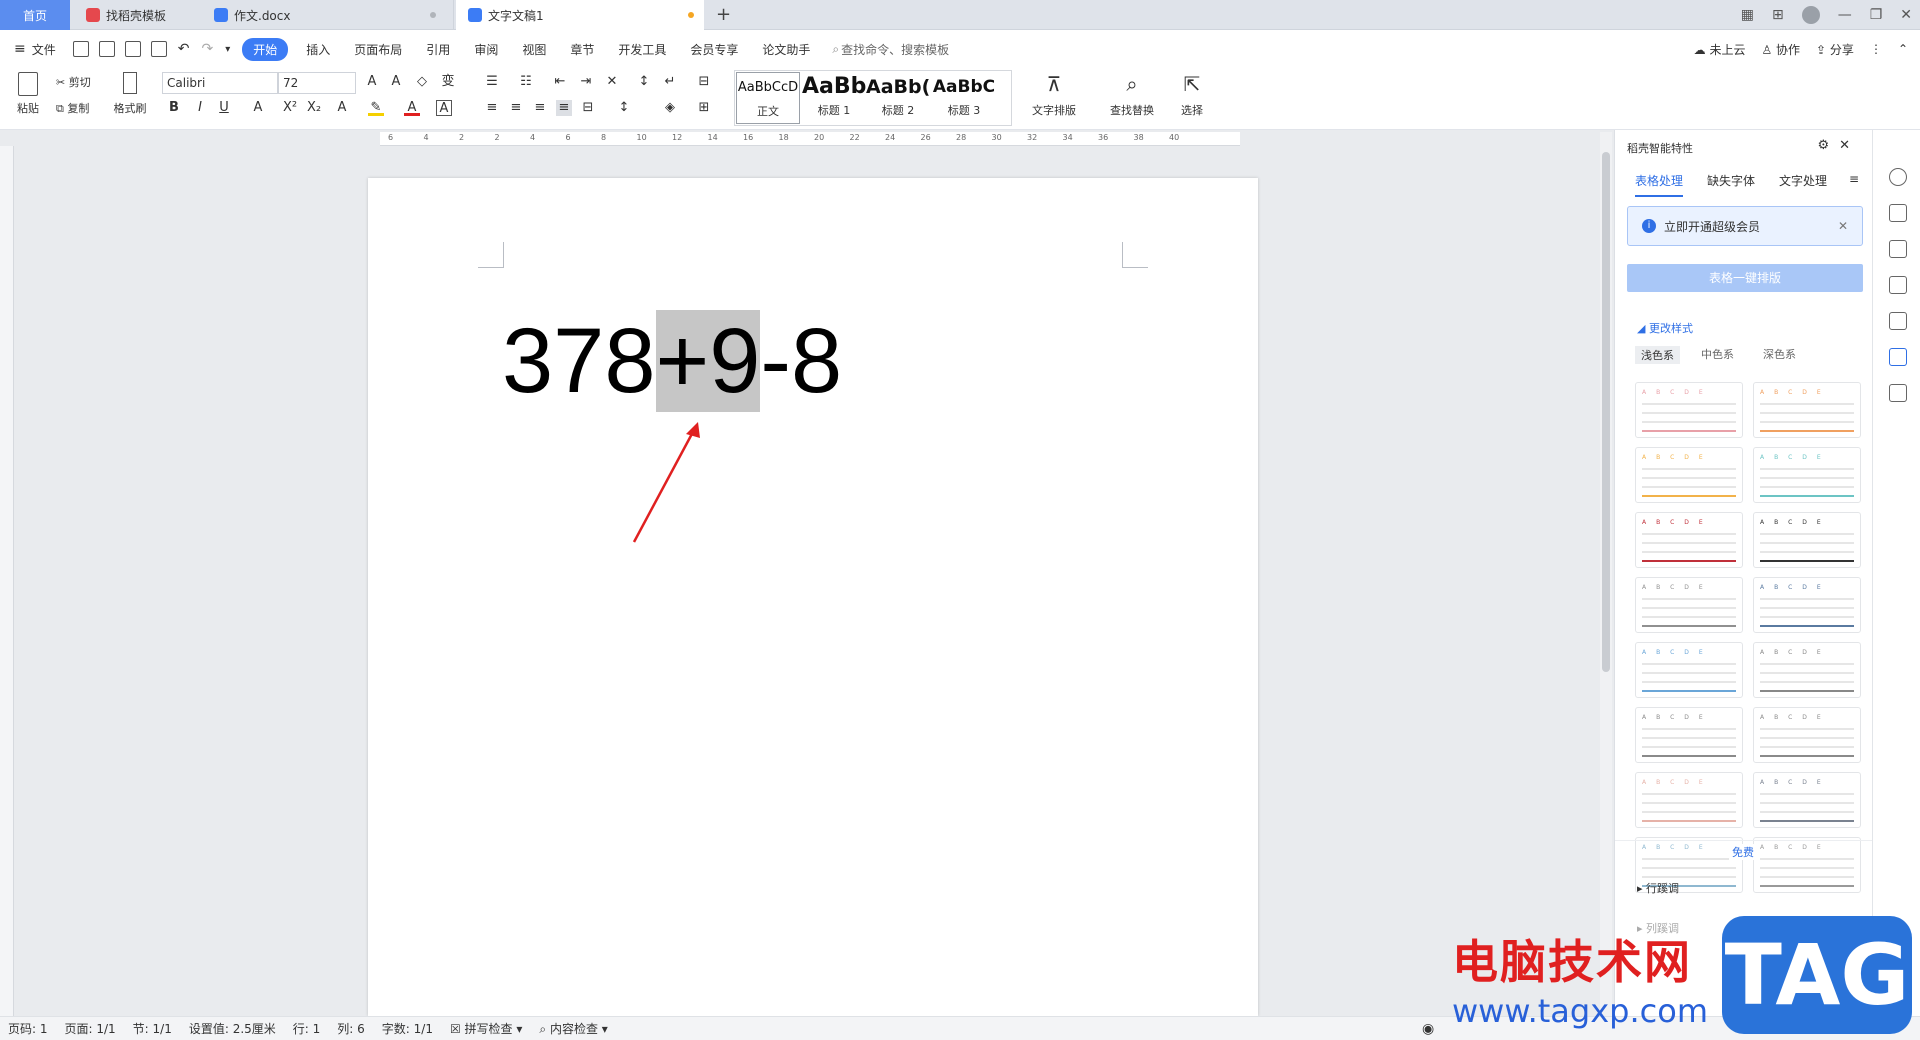  Describe the element at coordinates (258, 108) in the screenshot. I see `strikethrough-icon: A` at that location.